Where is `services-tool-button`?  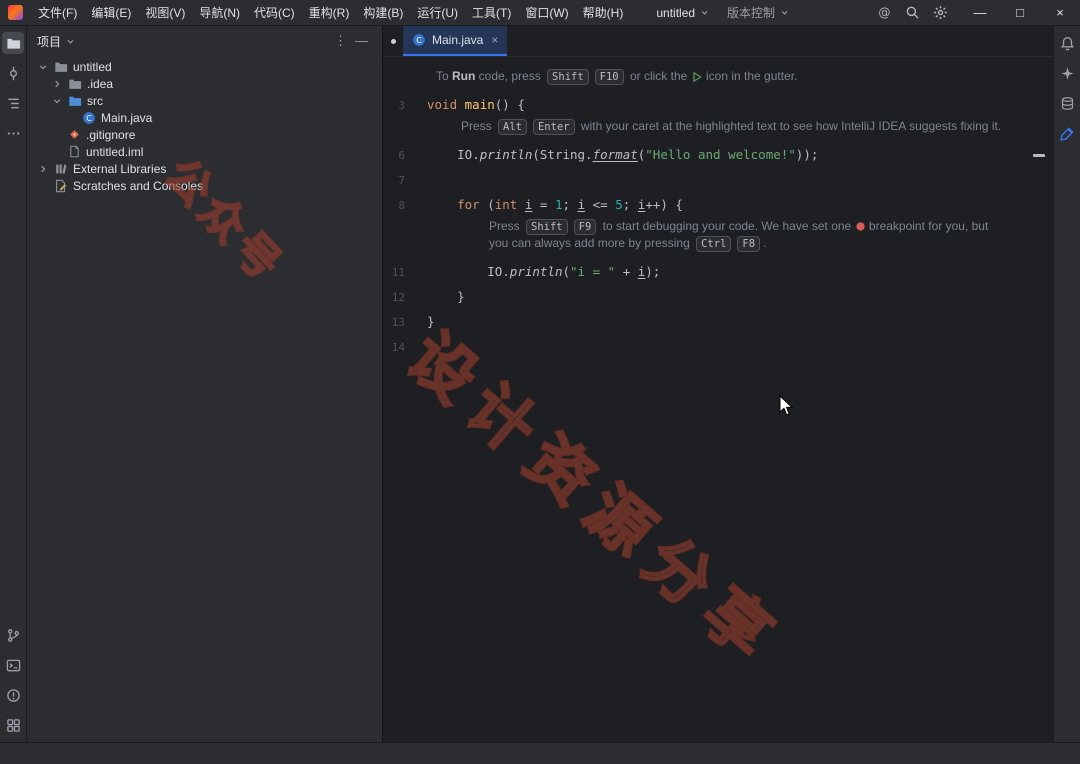
services-tool-button is located at coordinates (13, 725).